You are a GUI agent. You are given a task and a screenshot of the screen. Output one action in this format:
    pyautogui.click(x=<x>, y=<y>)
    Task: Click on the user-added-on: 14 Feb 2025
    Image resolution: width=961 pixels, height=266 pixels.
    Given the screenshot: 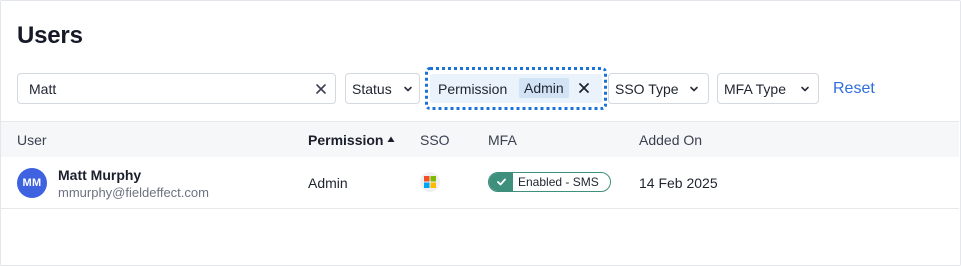 What is the action you would take?
    pyautogui.click(x=678, y=183)
    